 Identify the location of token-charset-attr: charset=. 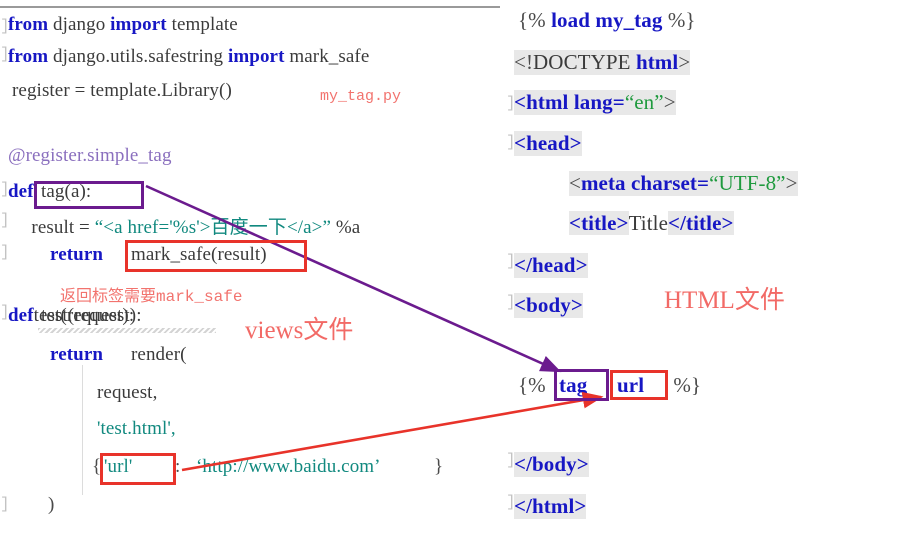
(670, 183).